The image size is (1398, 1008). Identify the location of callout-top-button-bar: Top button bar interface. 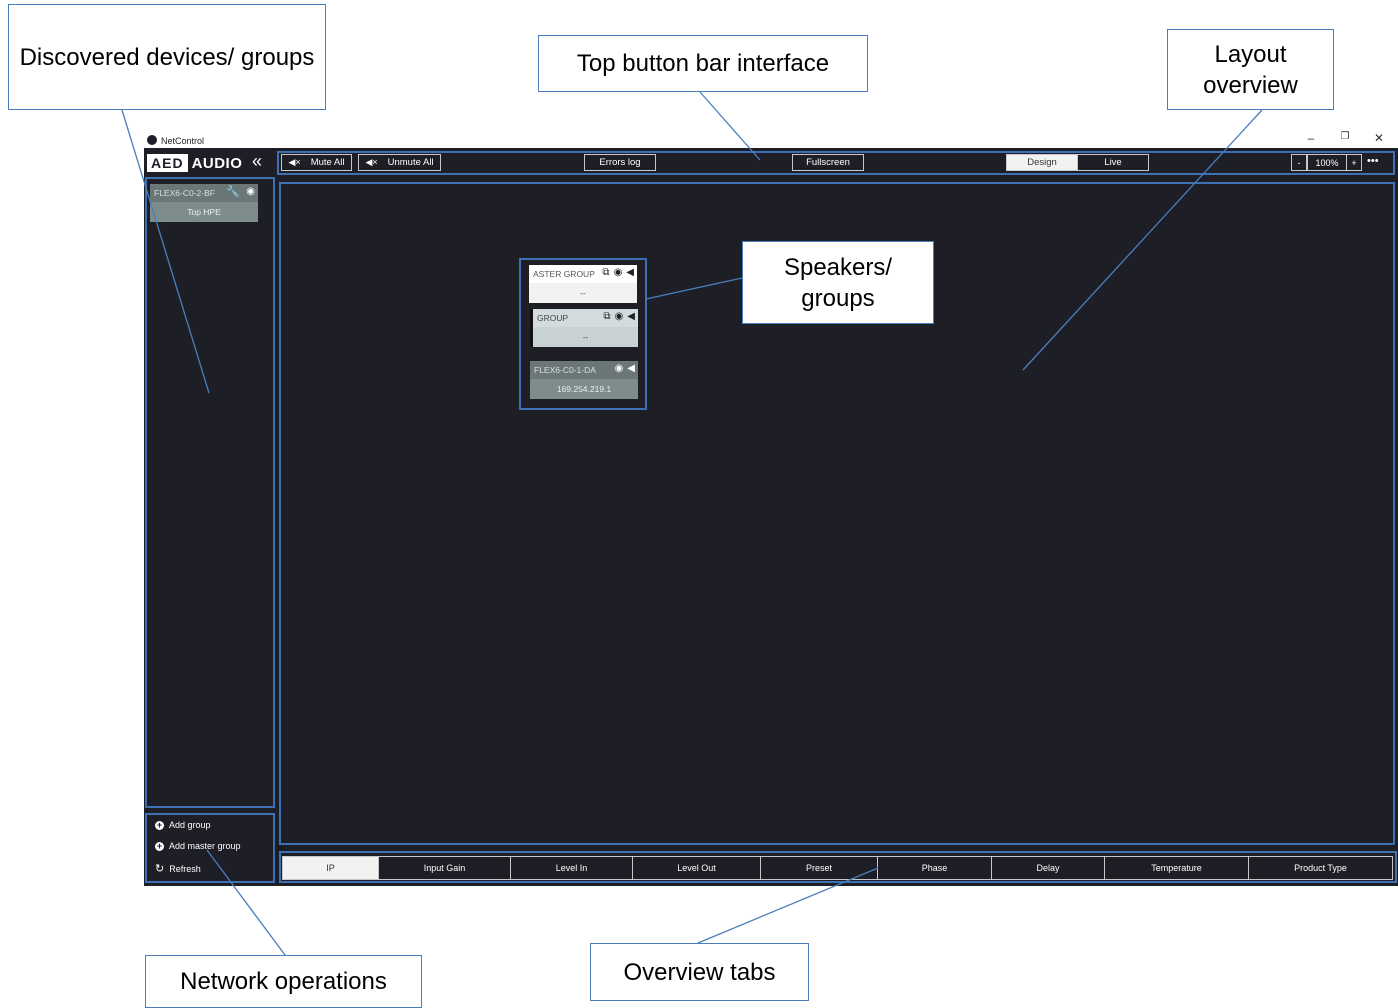
(703, 63).